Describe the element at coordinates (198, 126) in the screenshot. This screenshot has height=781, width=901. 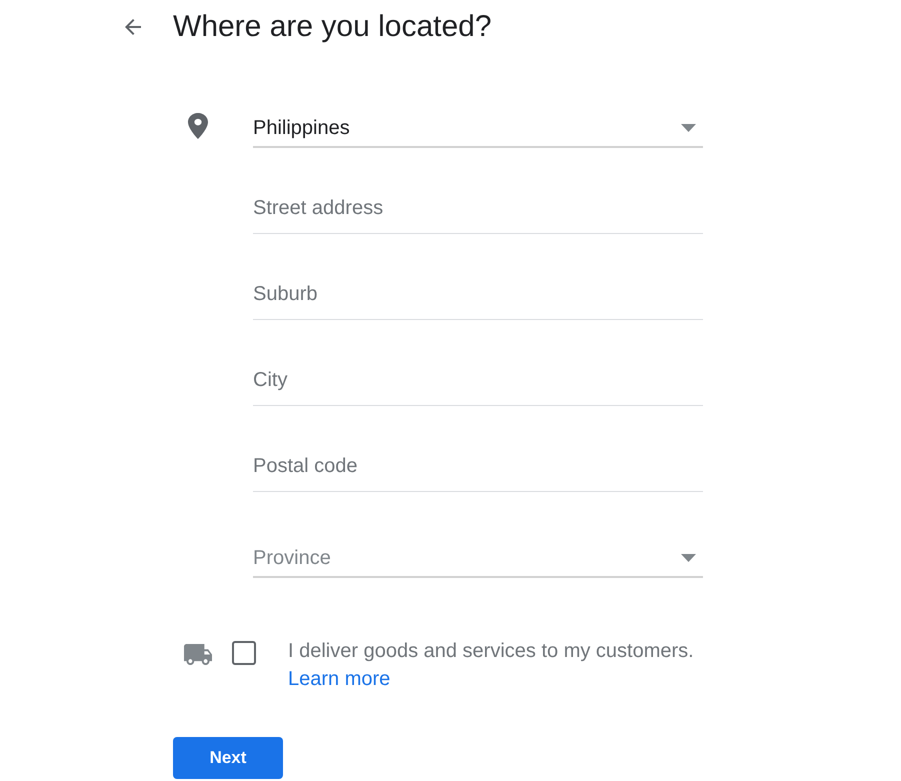
I see `location-pin-icon` at that location.